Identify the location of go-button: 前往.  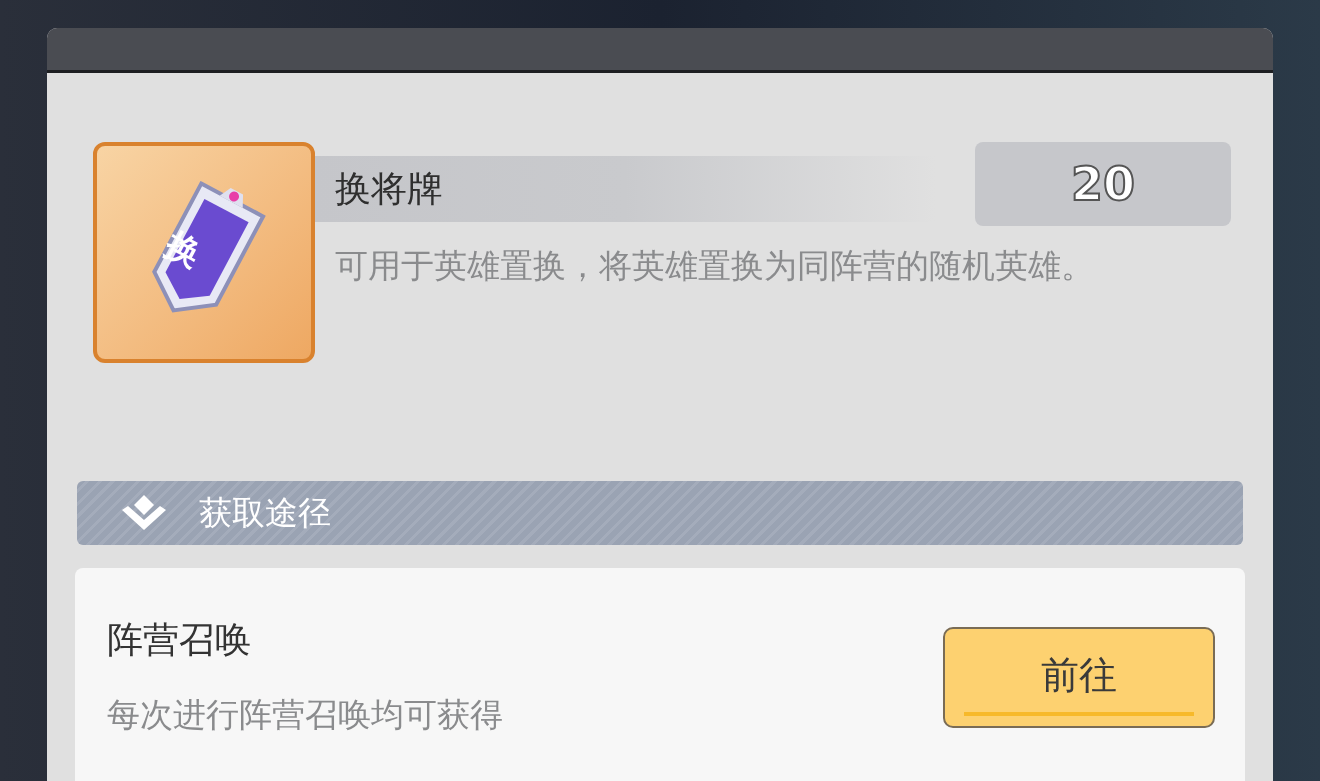
(1079, 677).